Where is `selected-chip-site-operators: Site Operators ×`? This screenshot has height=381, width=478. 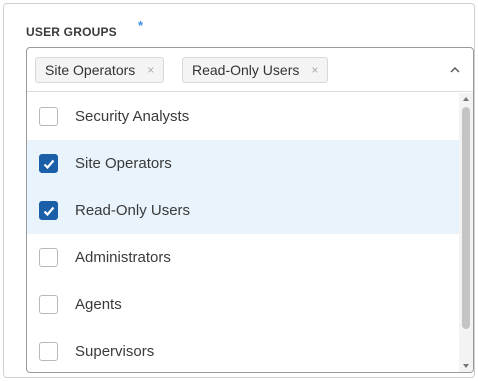 selected-chip-site-operators: Site Operators × is located at coordinates (100, 70).